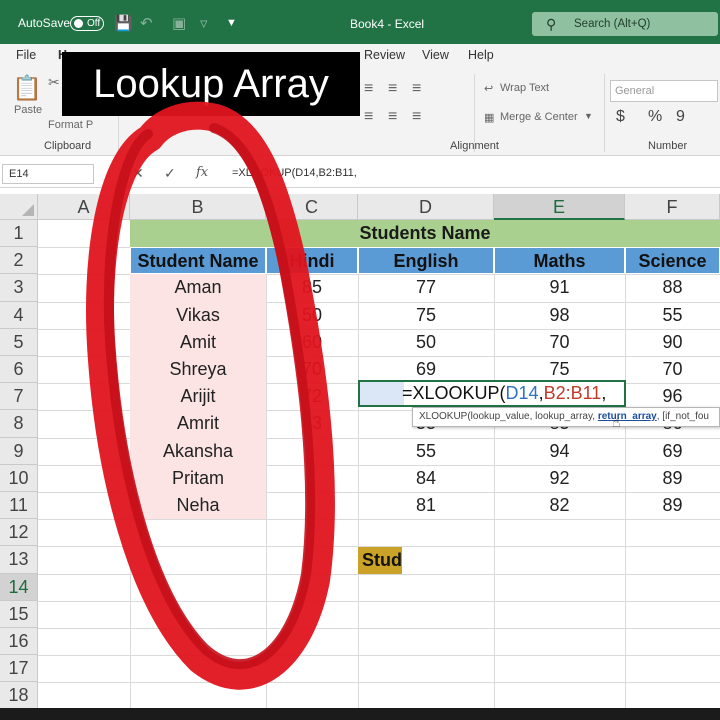  Describe the element at coordinates (202, 172) in the screenshot. I see `insert-function-icon: fx` at that location.